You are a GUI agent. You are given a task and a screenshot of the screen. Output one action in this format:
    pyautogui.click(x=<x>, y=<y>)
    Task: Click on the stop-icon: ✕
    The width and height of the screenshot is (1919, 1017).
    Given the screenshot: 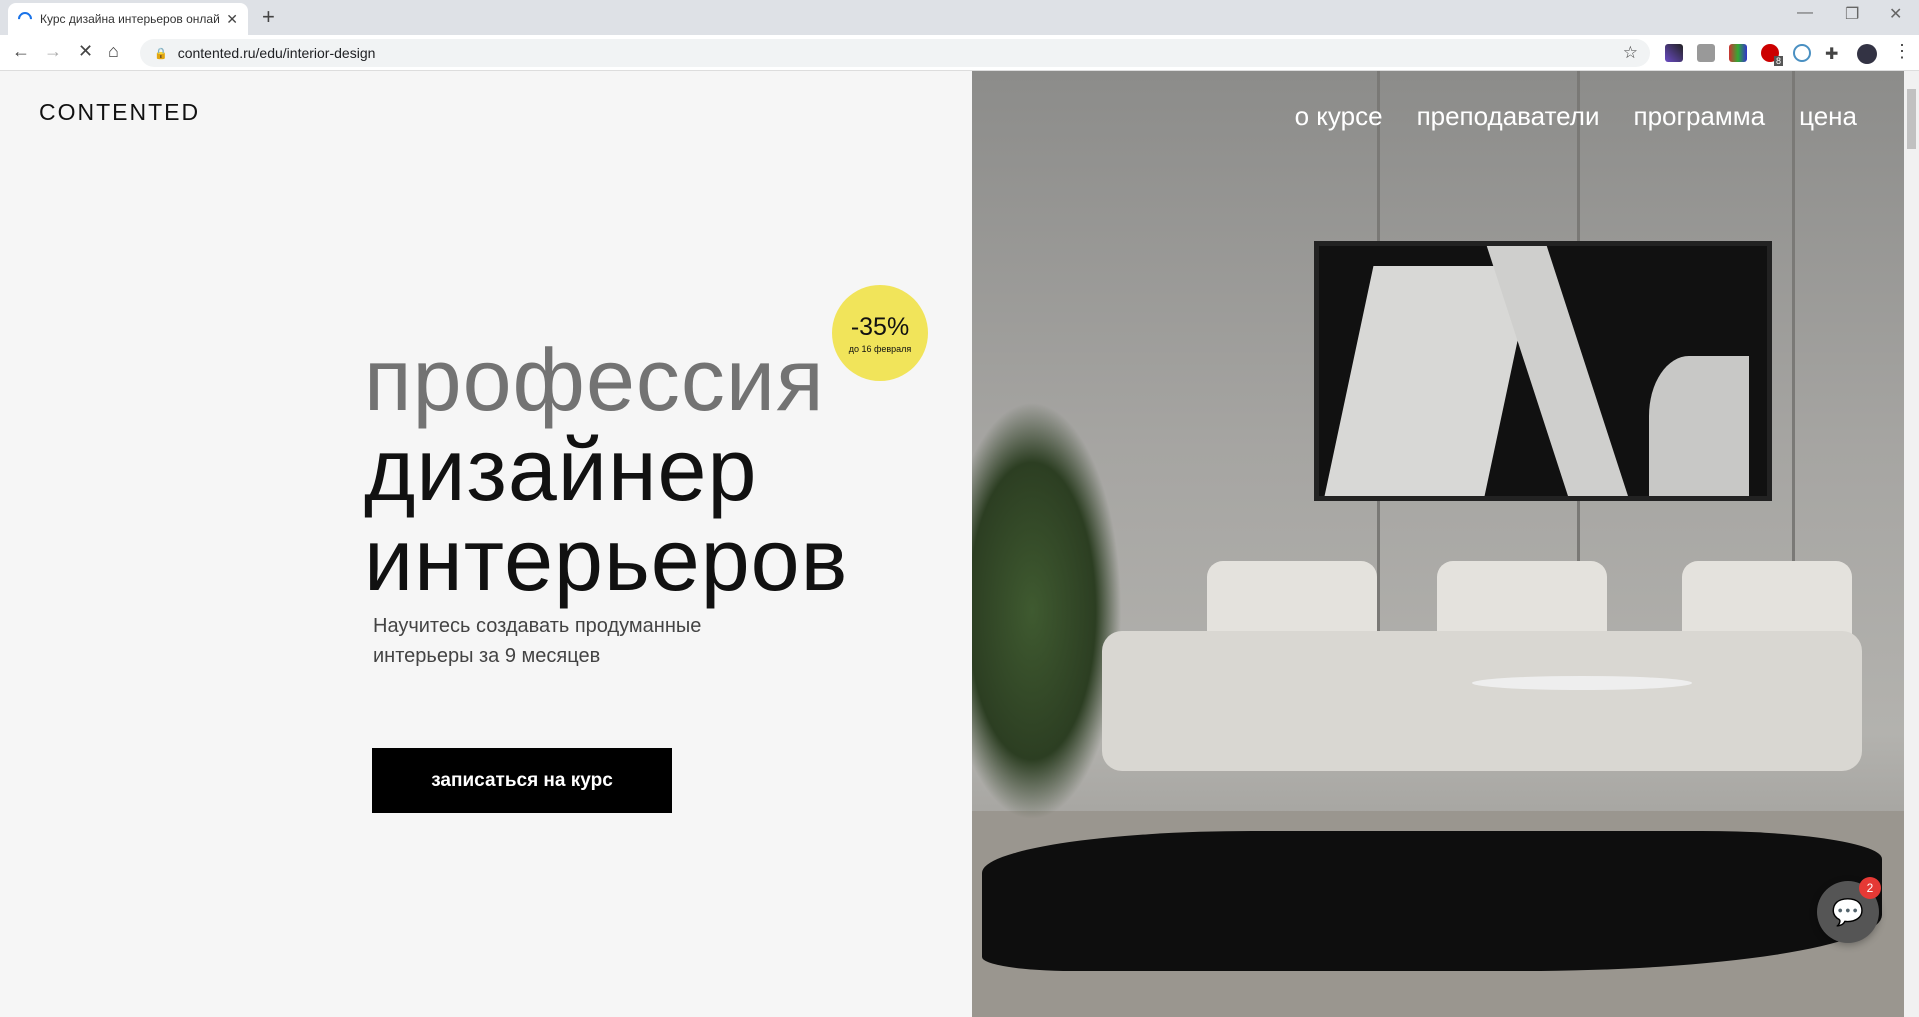 What is the action you would take?
    pyautogui.click(x=85, y=51)
    